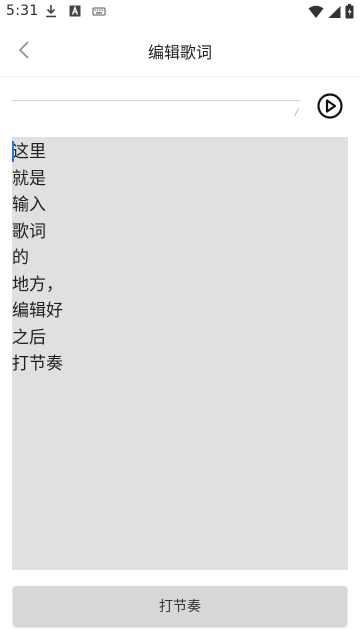 Image resolution: width=360 pixels, height=639 pixels. I want to click on app-bar: 编辑歌词, so click(180, 50).